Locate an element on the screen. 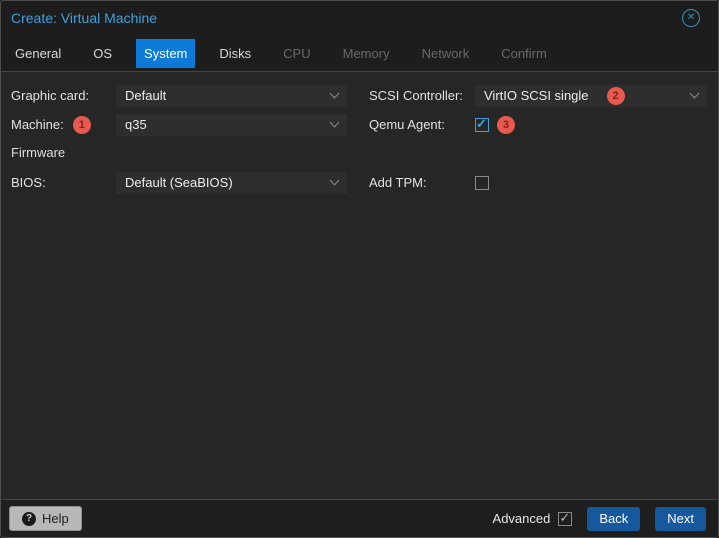 Image resolution: width=719 pixels, height=538 pixels. machine-label-wrap: Machine: 1 is located at coordinates (63, 124).